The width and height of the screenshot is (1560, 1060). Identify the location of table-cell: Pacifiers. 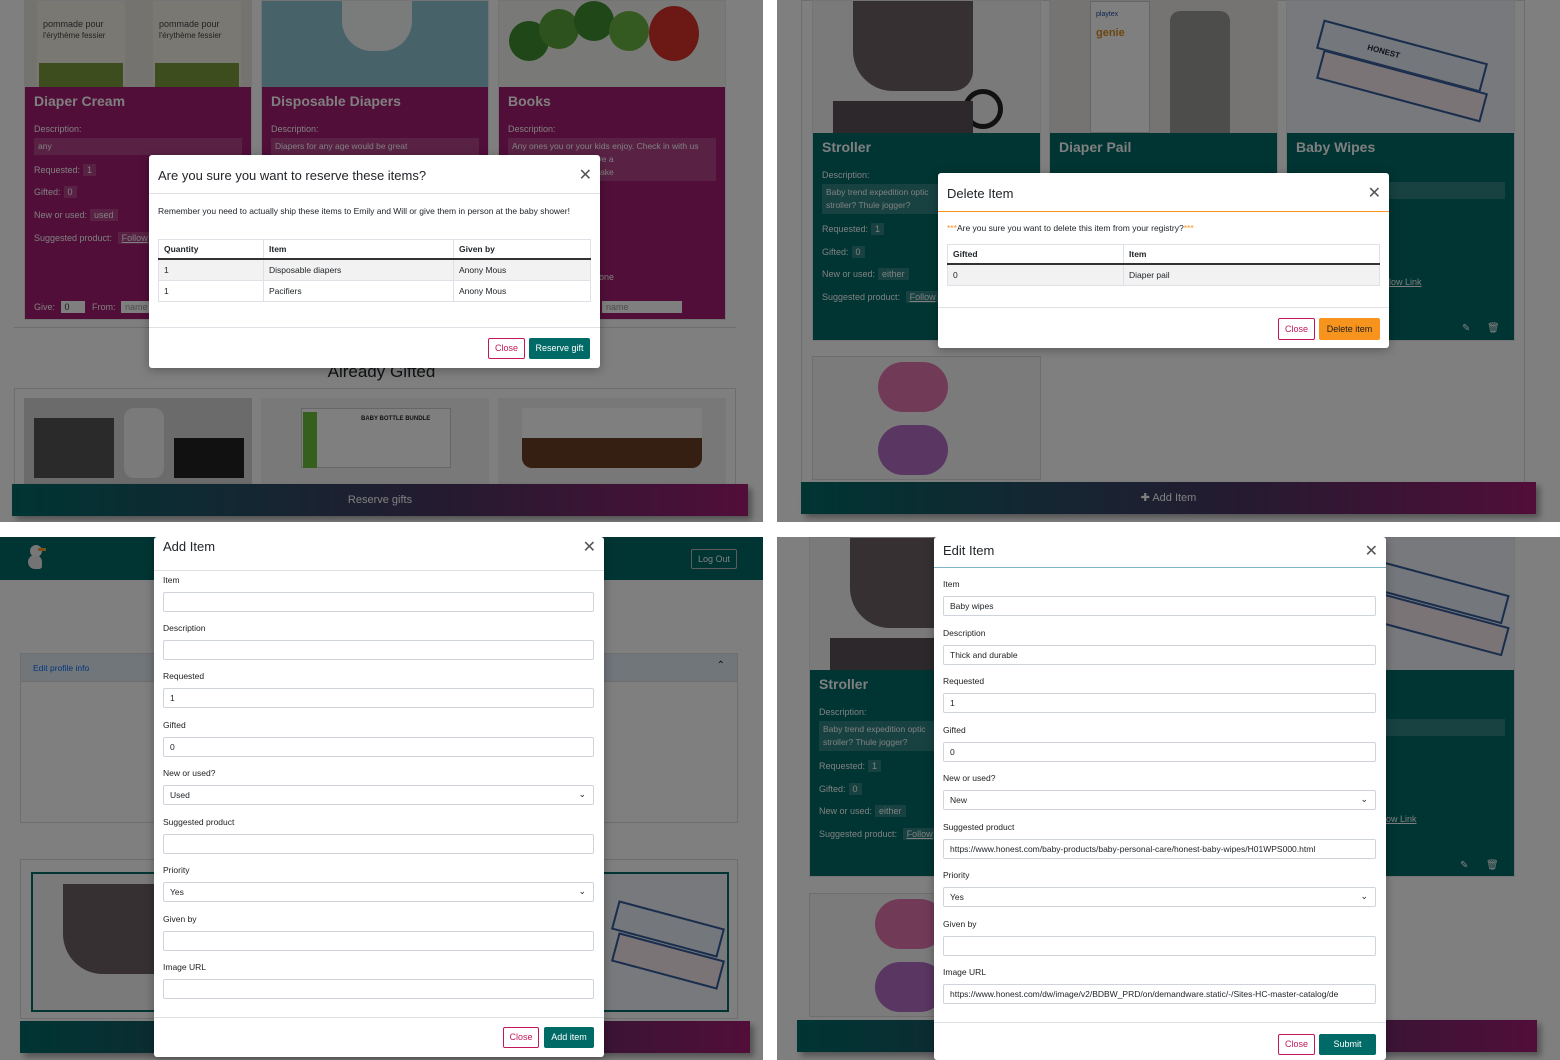
(358, 291).